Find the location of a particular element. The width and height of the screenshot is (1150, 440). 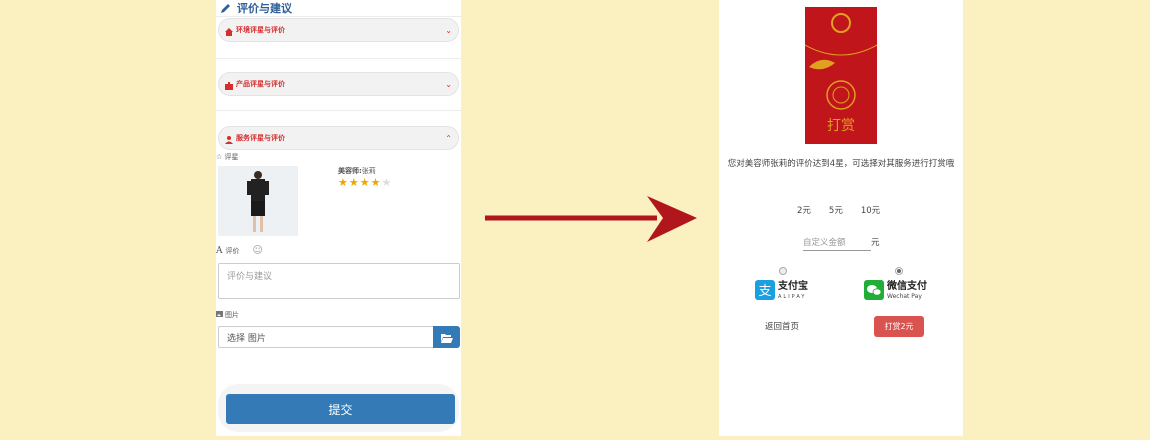

wechat-name: 微信支付 is located at coordinates (907, 286).